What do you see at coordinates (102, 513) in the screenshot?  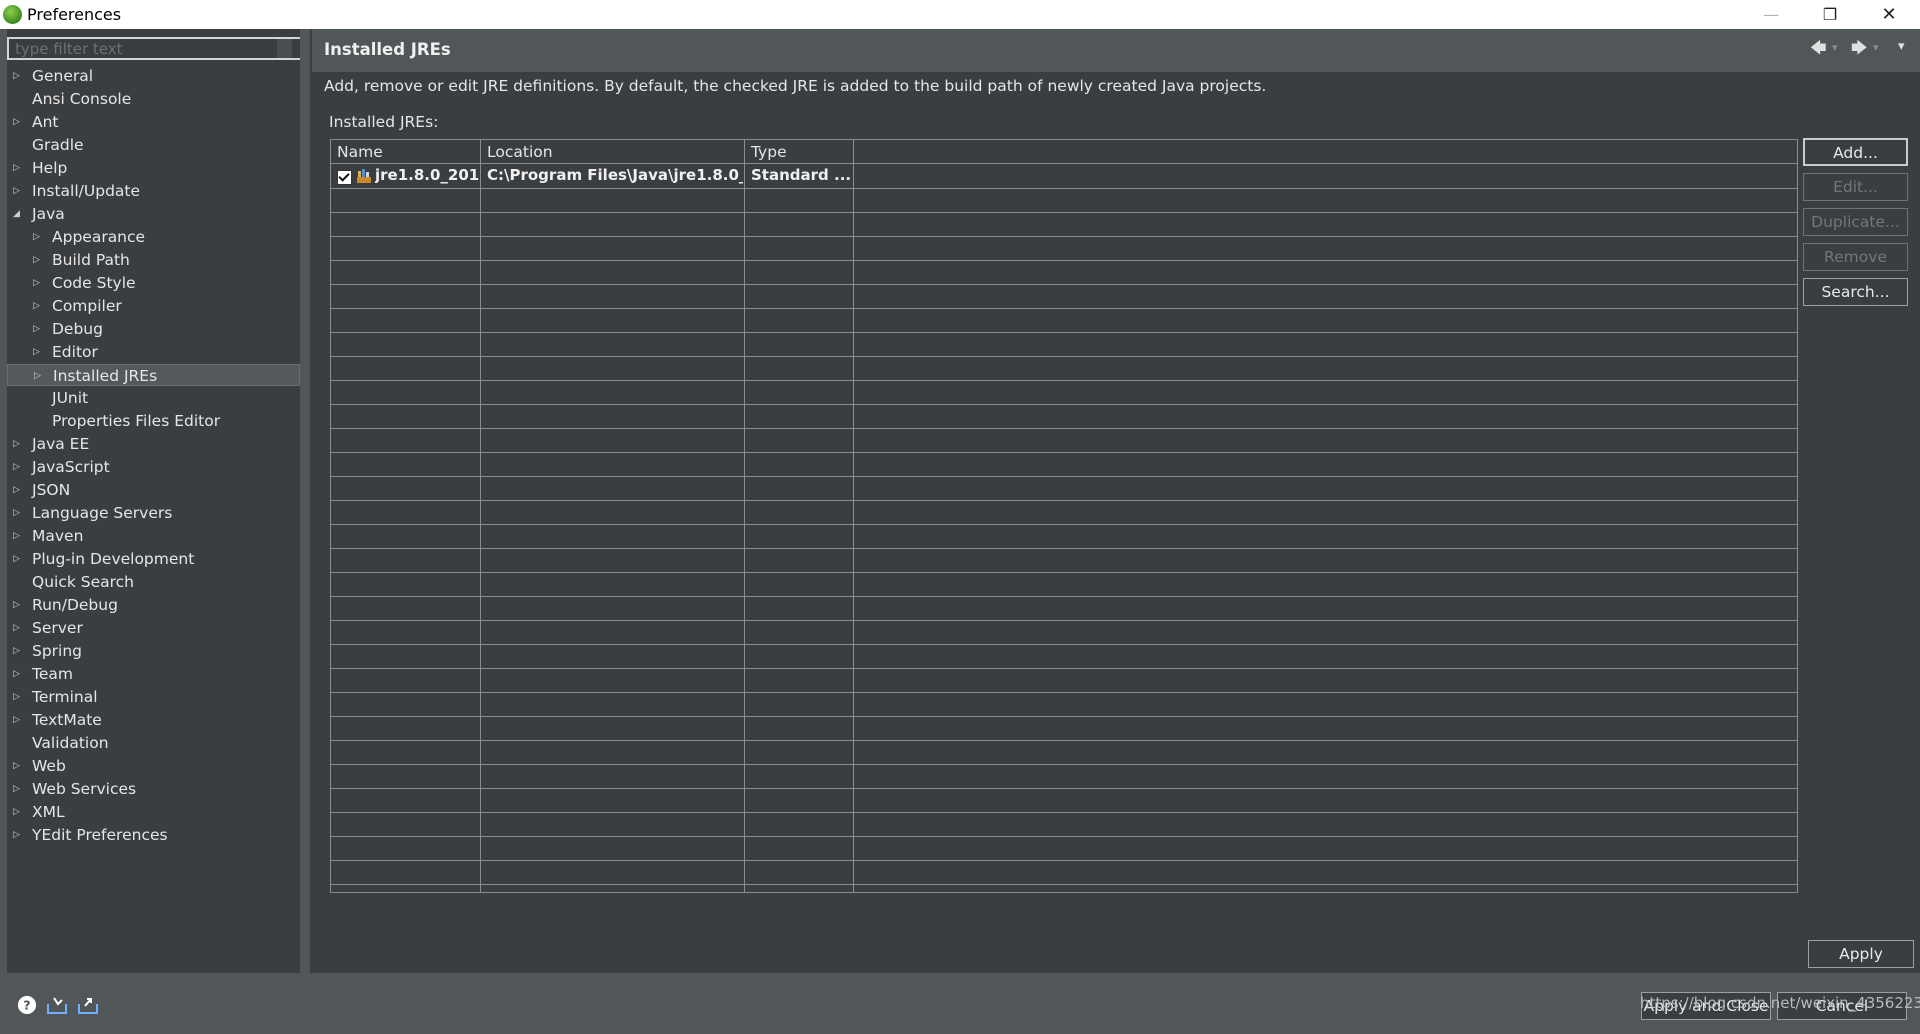 I see `tree-item-label: Language Servers` at bounding box center [102, 513].